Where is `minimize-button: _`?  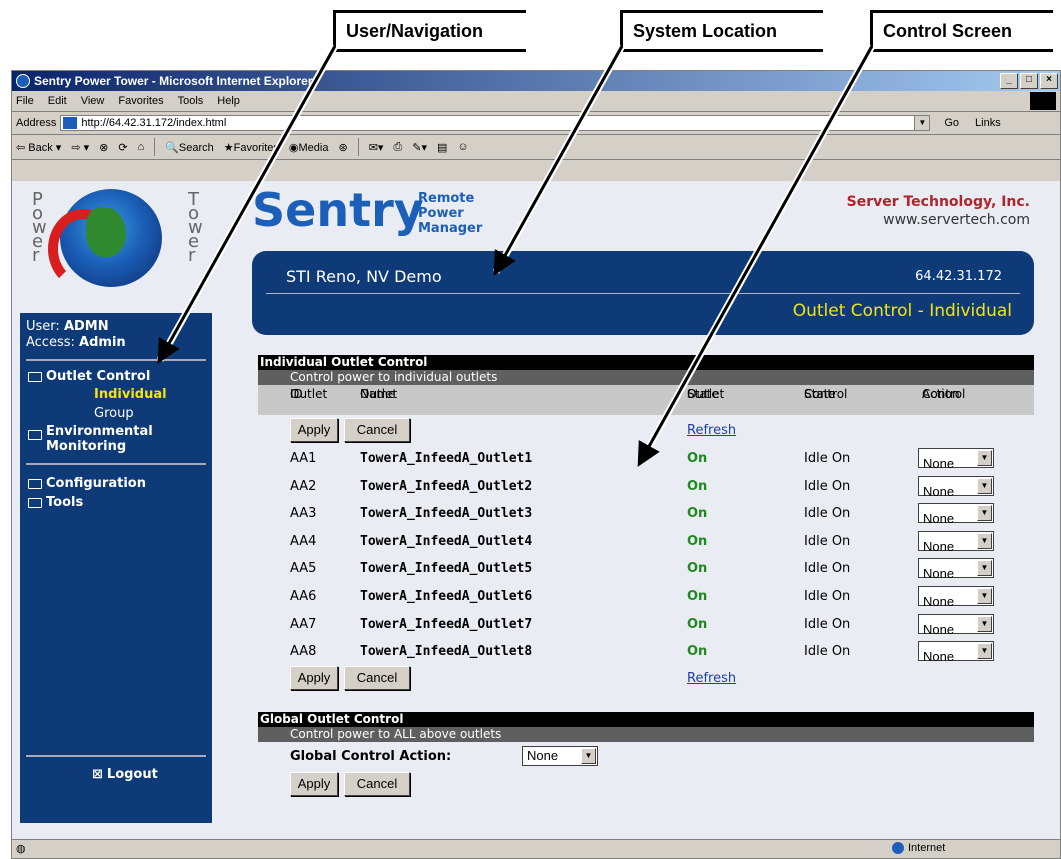 minimize-button: _ is located at coordinates (1009, 81).